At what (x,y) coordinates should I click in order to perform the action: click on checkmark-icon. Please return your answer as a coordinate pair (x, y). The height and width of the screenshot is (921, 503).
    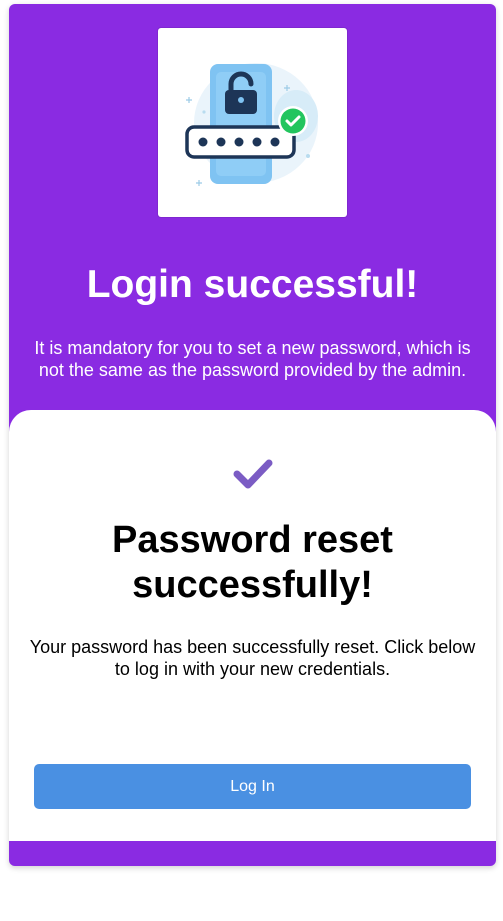
    Looking at the image, I should click on (253, 474).